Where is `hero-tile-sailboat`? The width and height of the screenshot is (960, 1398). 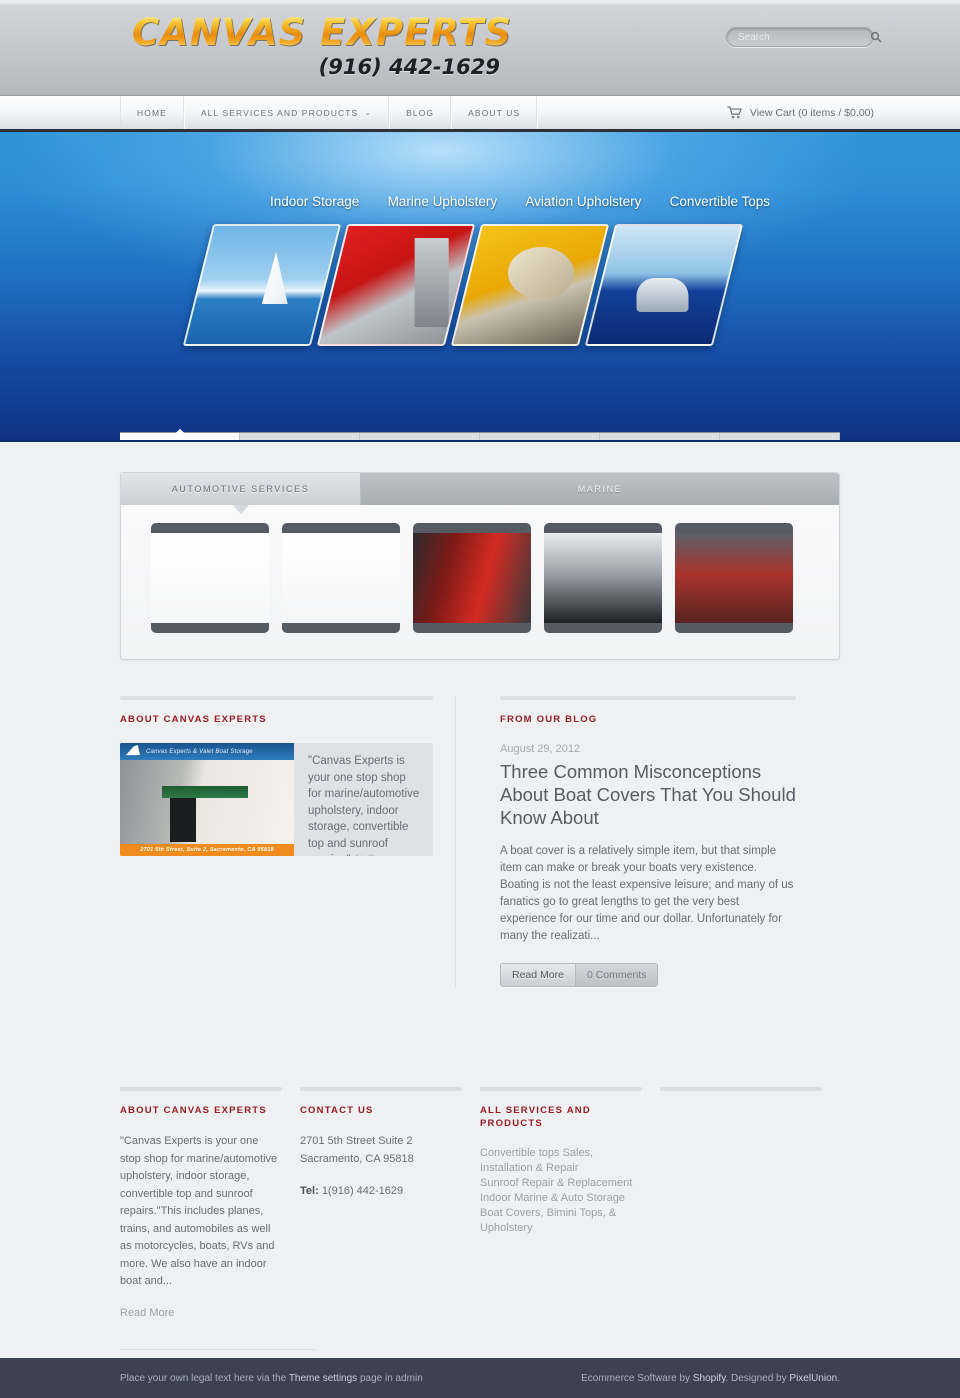 hero-tile-sailboat is located at coordinates (262, 285).